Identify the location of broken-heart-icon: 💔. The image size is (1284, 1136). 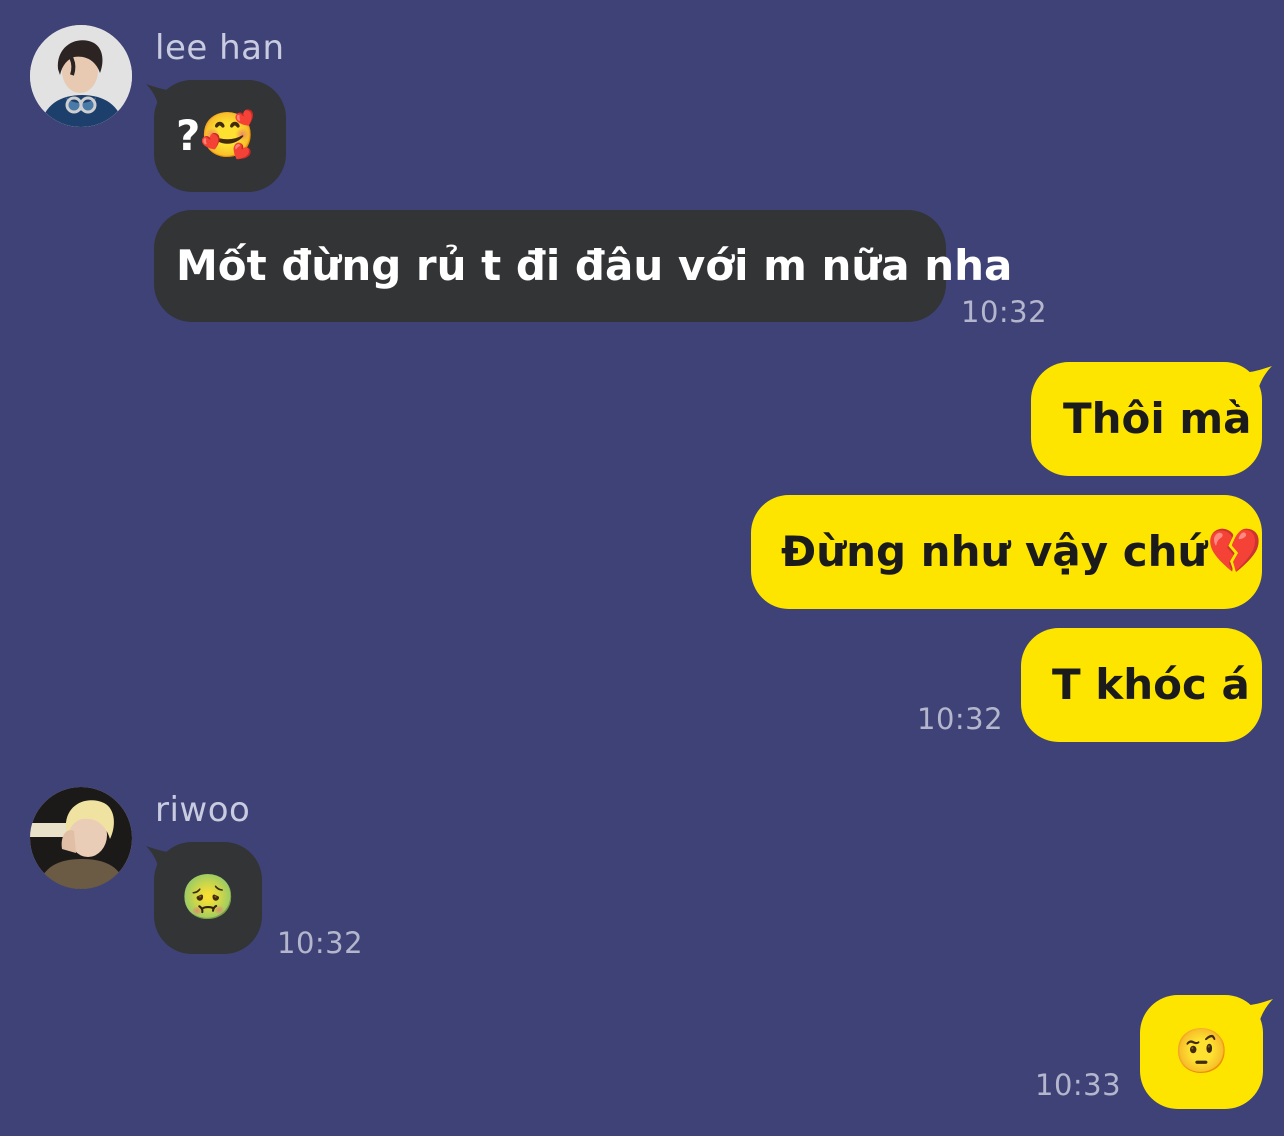
(1235, 551).